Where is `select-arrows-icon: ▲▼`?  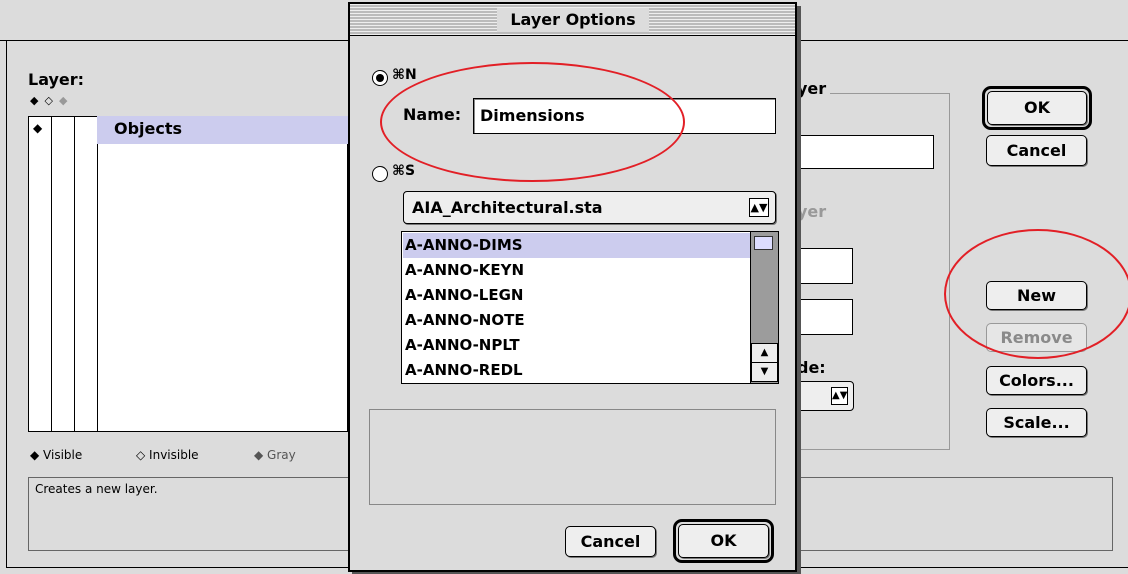 select-arrows-icon: ▲▼ is located at coordinates (759, 207).